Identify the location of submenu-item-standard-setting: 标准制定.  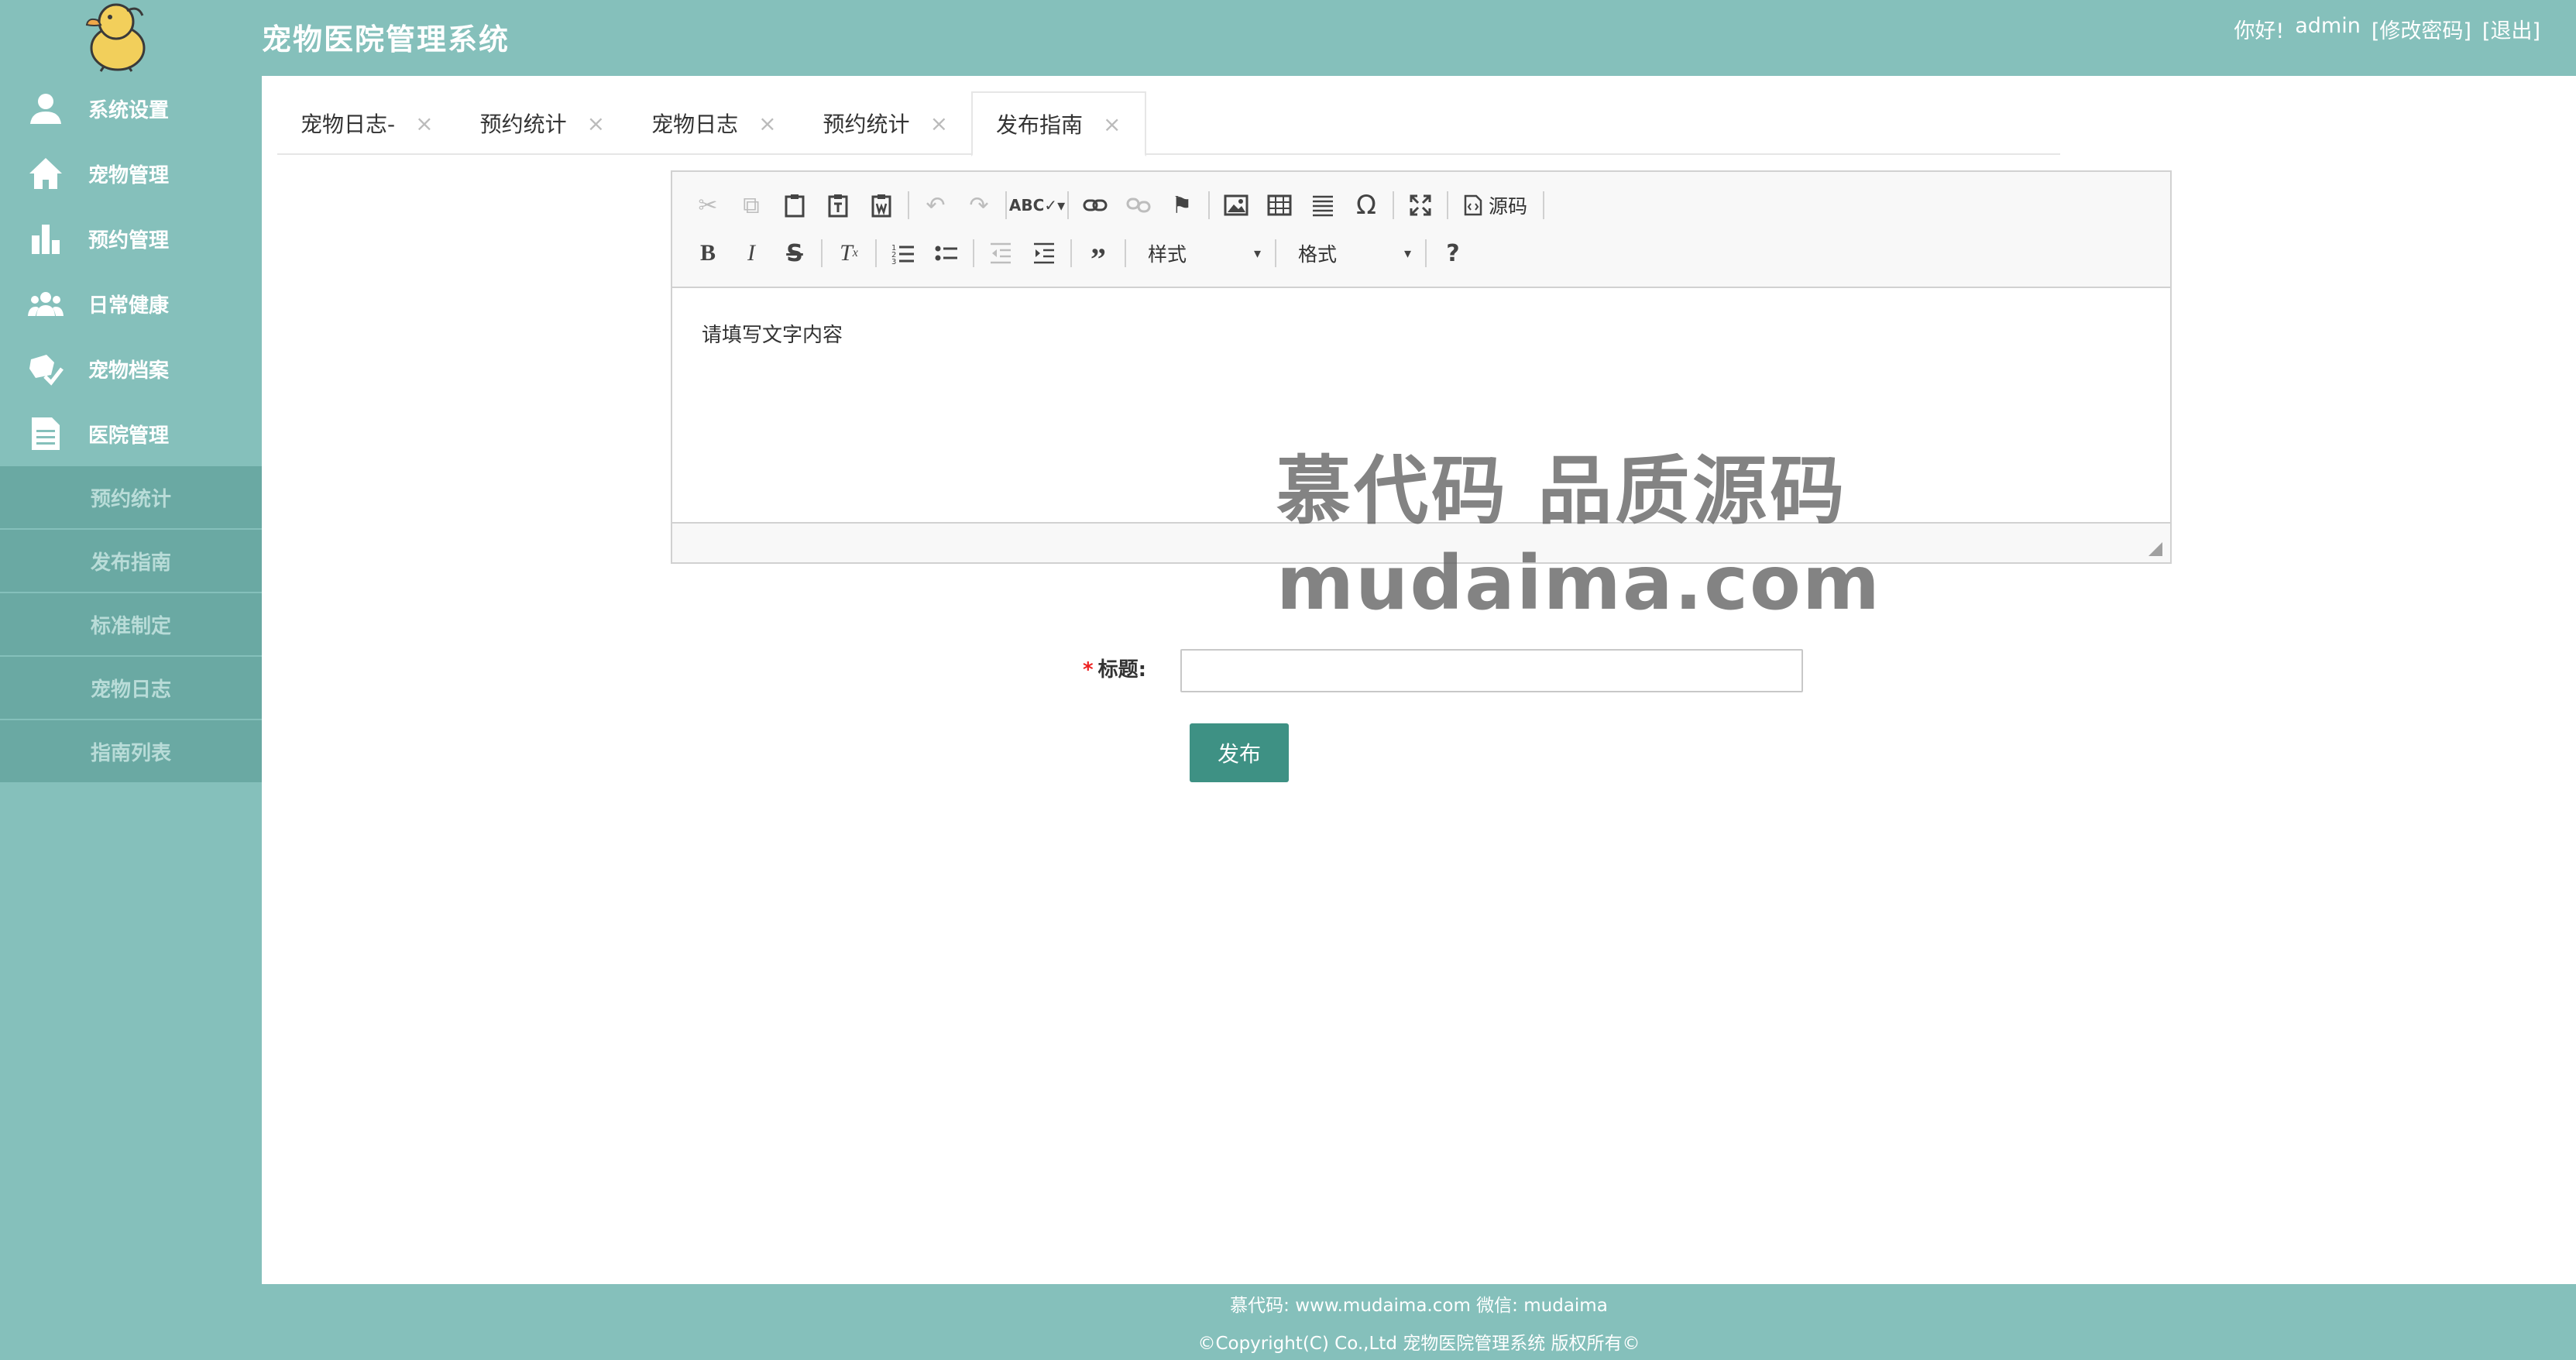
(131, 625).